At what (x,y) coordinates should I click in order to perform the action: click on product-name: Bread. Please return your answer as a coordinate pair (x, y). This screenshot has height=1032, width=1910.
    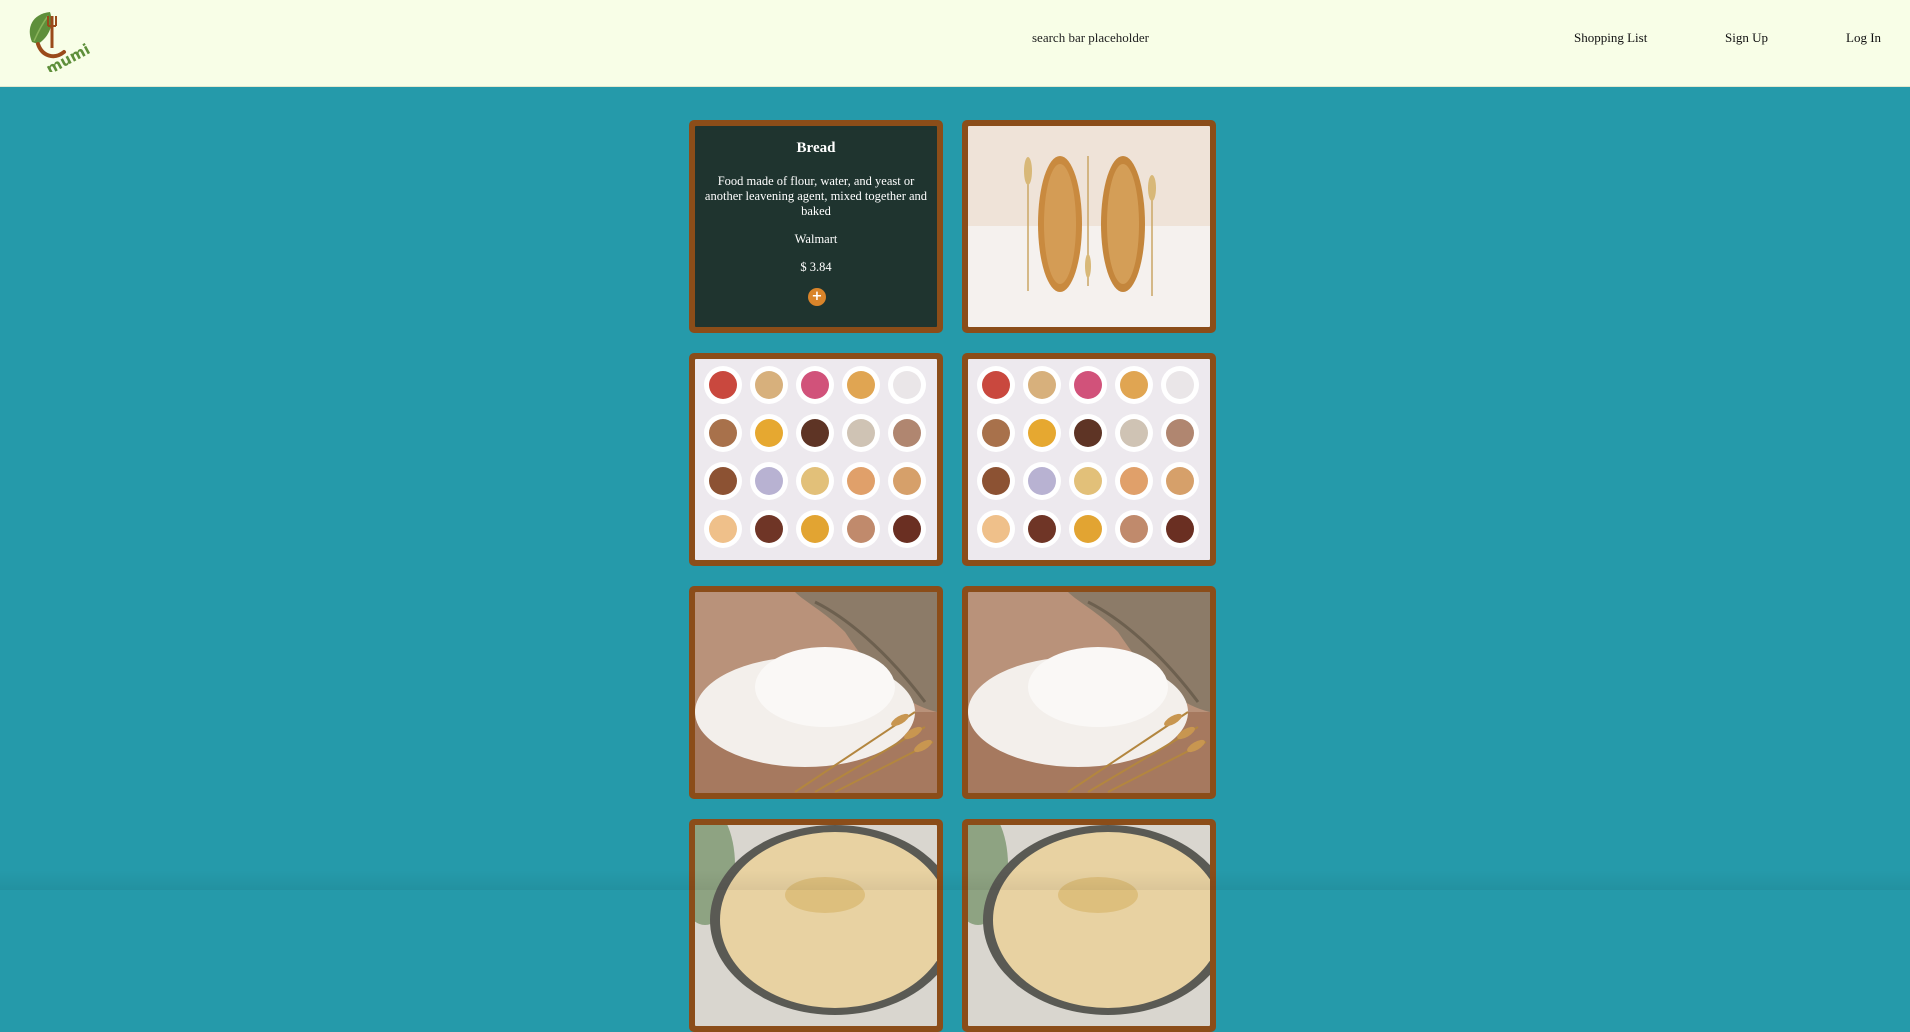
    Looking at the image, I should click on (816, 148).